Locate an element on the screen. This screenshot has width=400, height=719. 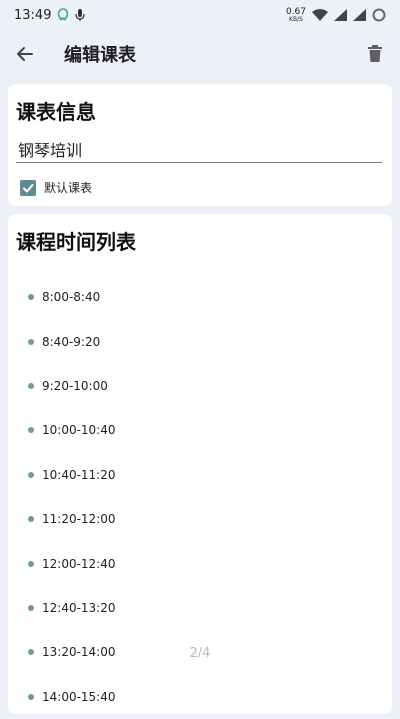
signal-icon-secondary is located at coordinates (359, 15).